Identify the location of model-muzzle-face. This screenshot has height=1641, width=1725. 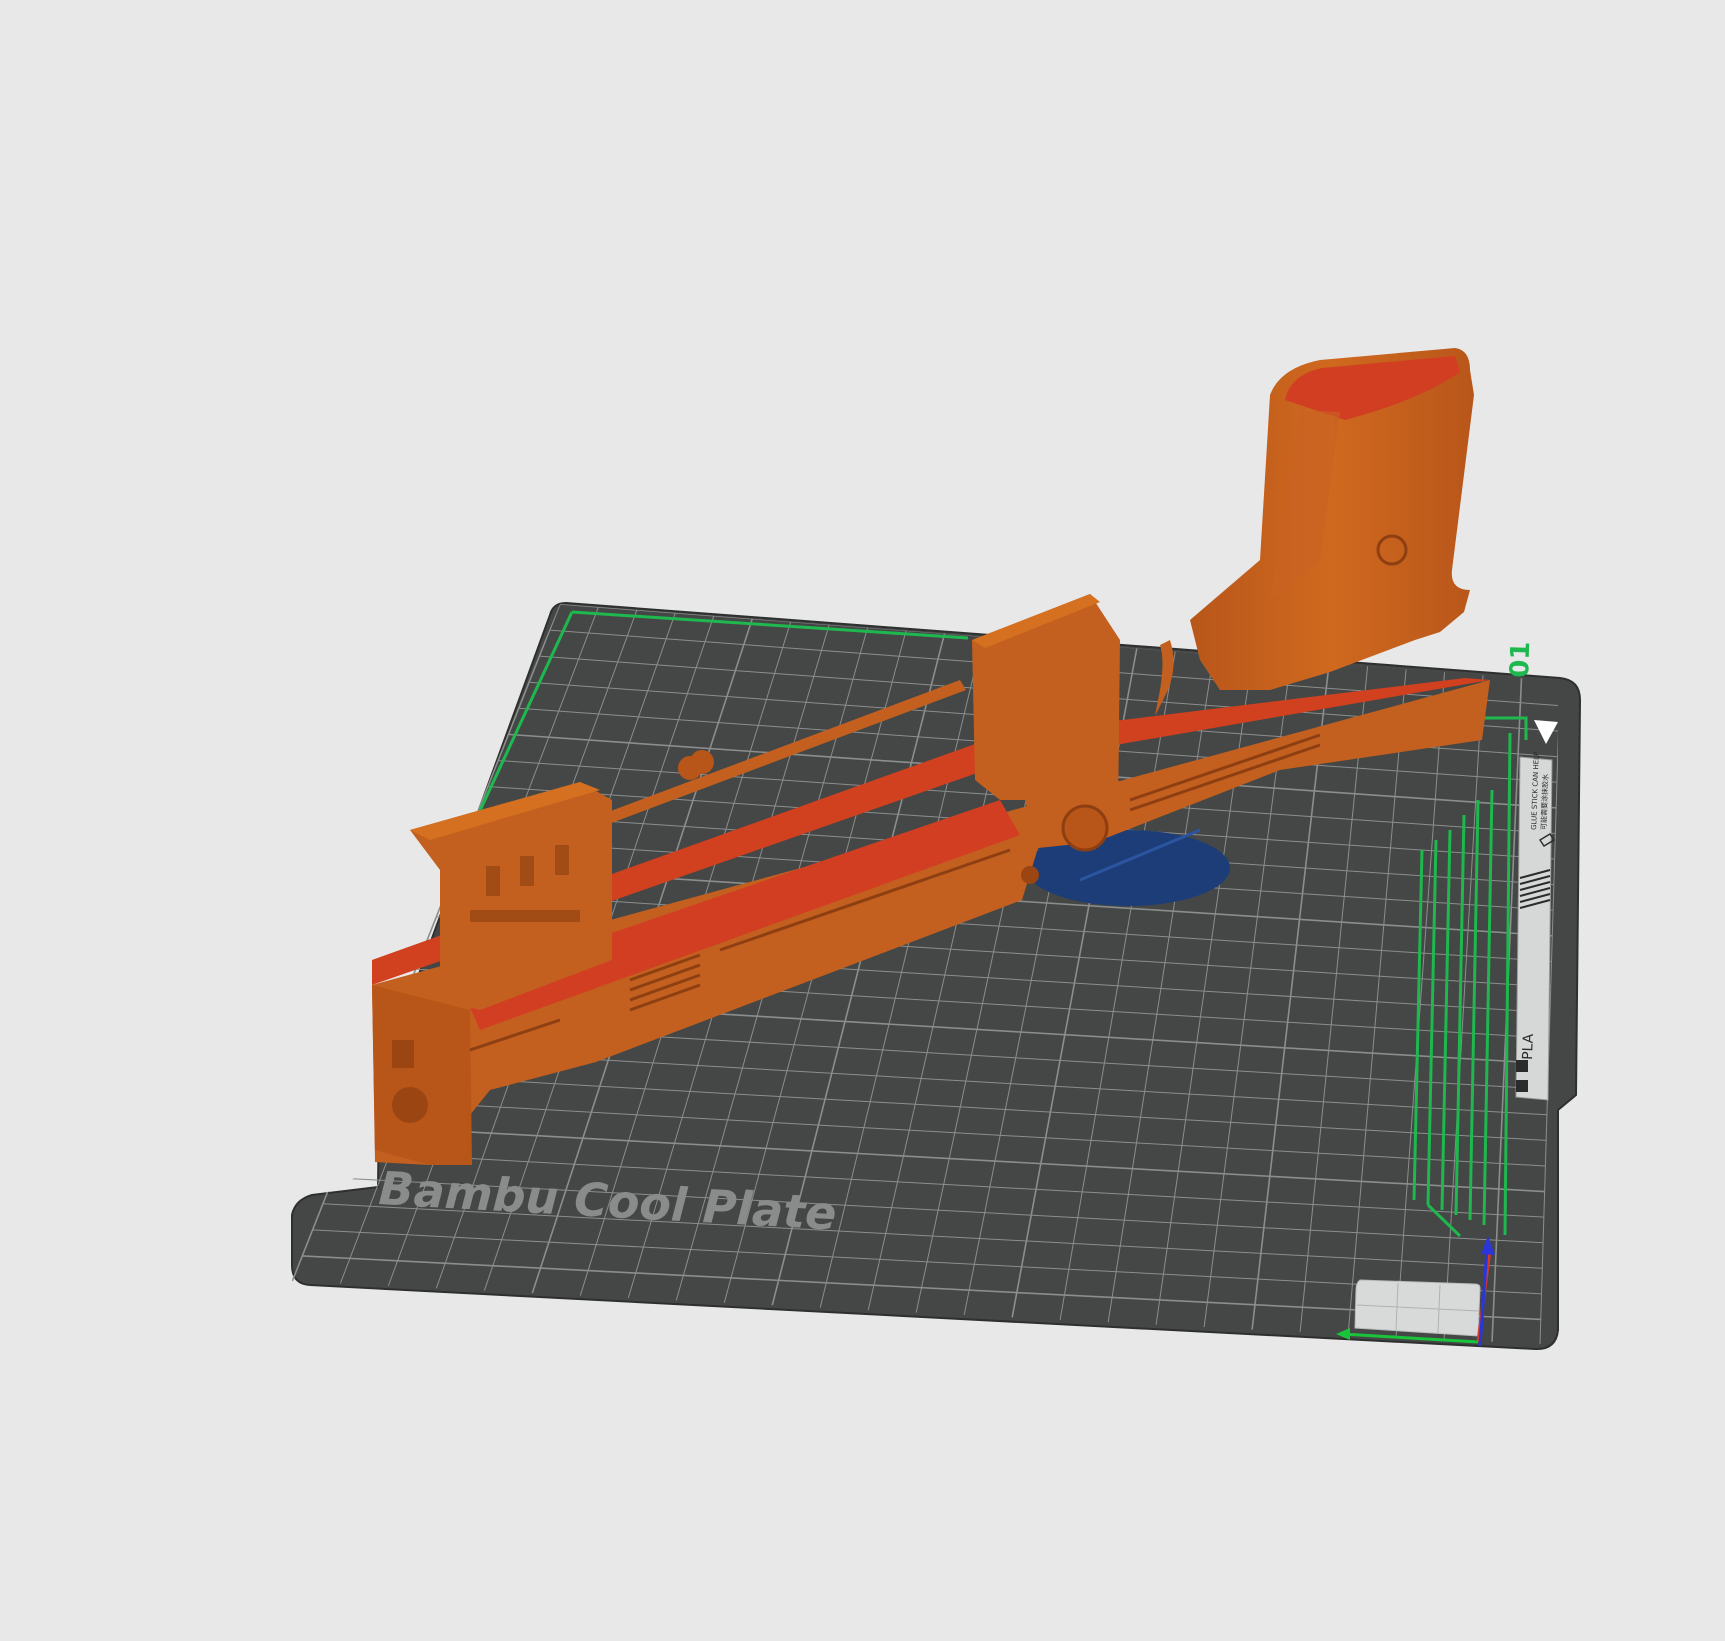
(422, 1075).